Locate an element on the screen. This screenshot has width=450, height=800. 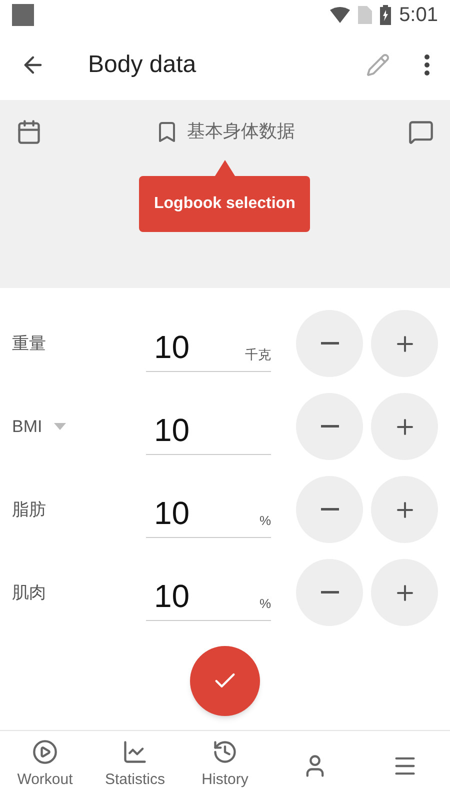
nav-tab: Statistics is located at coordinates (135, 765).